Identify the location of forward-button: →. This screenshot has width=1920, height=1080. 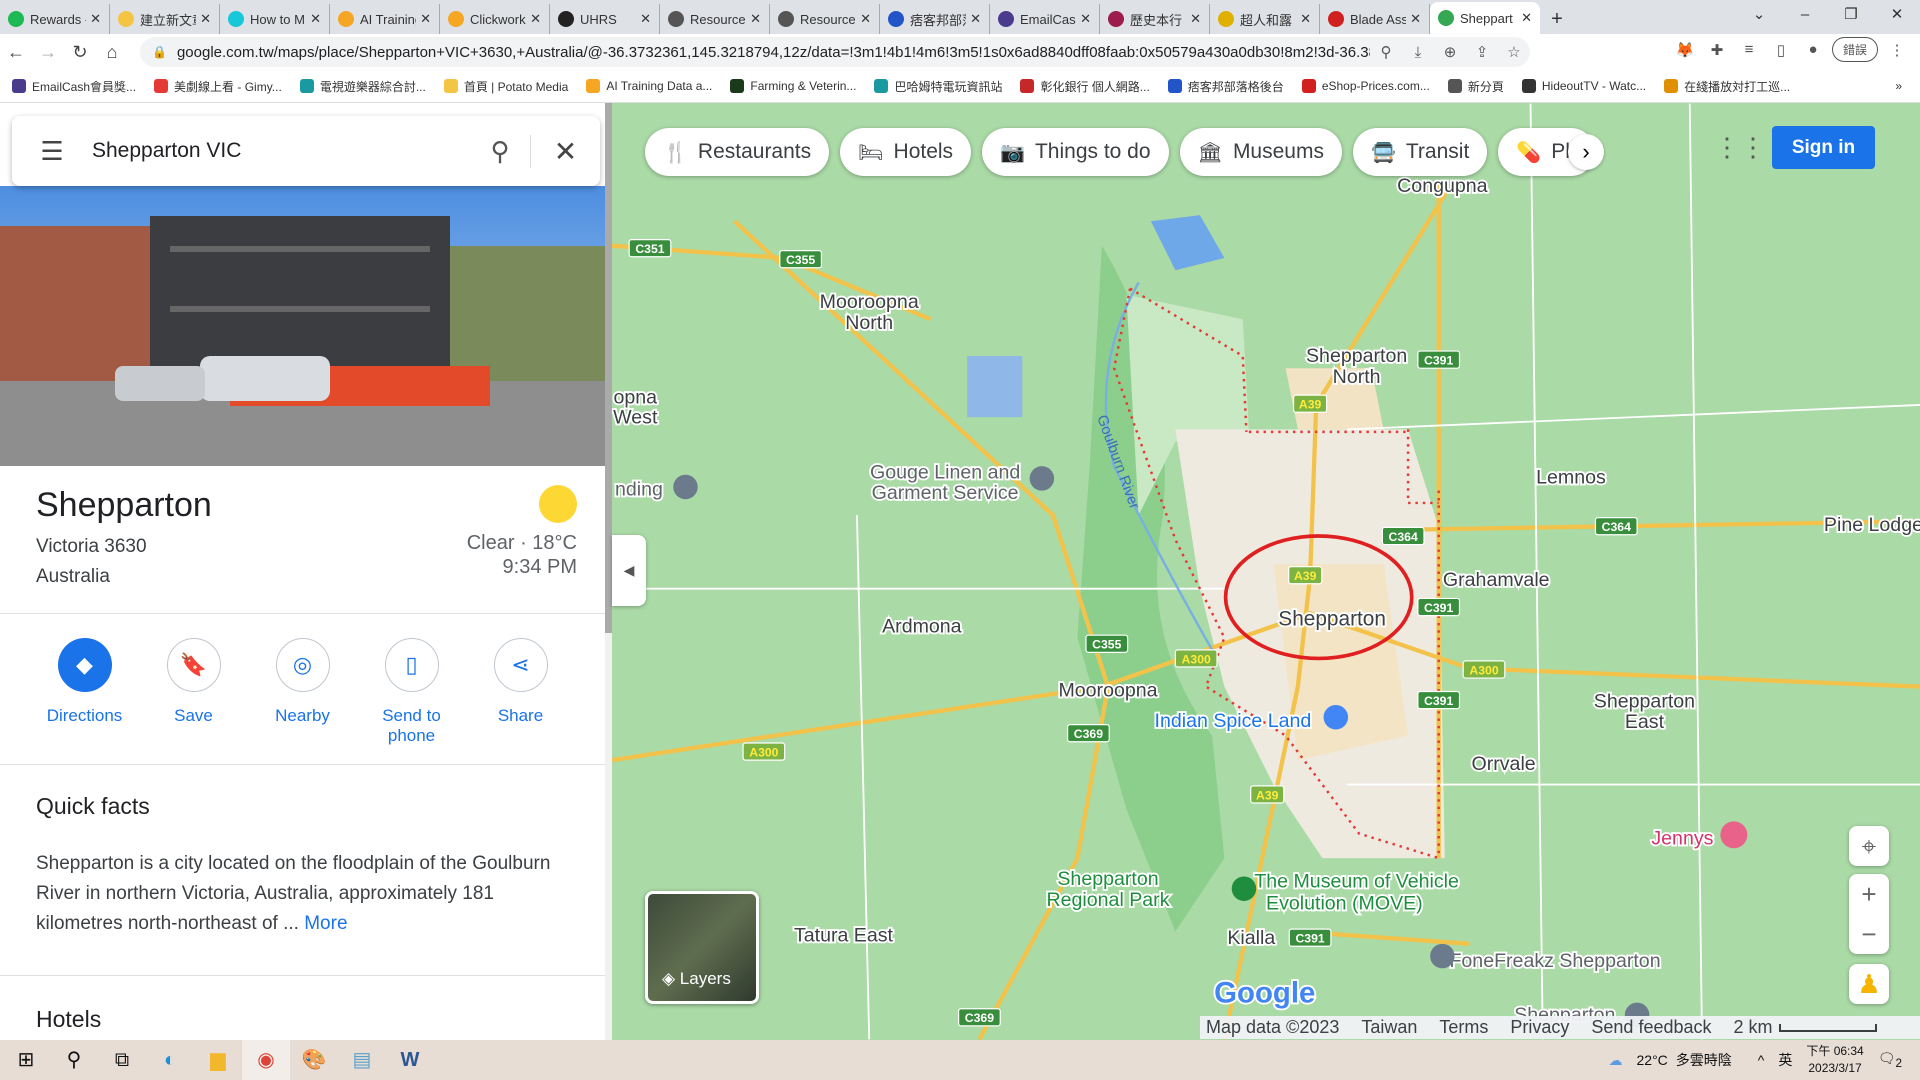
(48, 52).